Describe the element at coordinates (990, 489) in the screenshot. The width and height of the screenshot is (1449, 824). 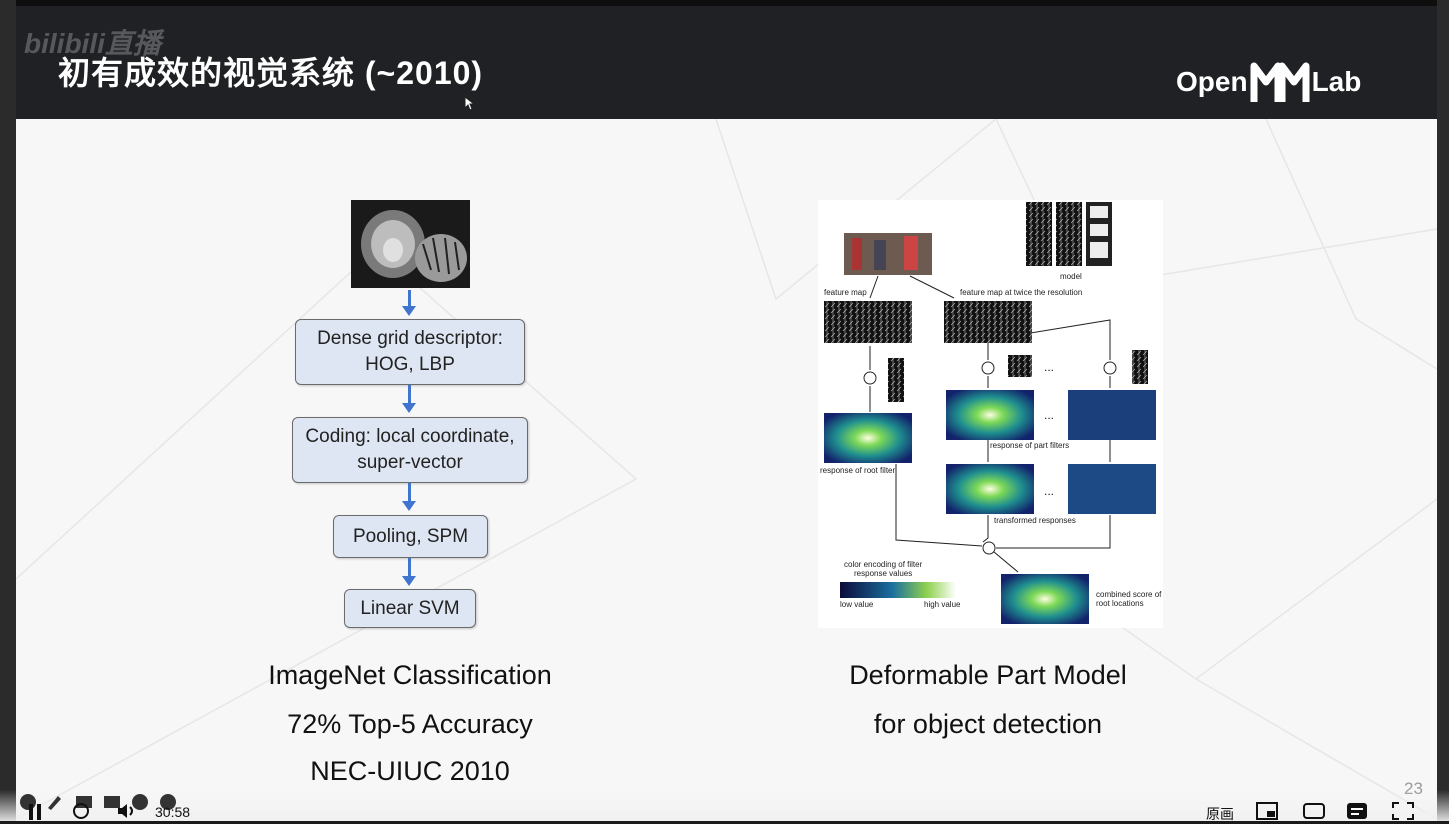
I see `transformed-response-heatmap` at that location.